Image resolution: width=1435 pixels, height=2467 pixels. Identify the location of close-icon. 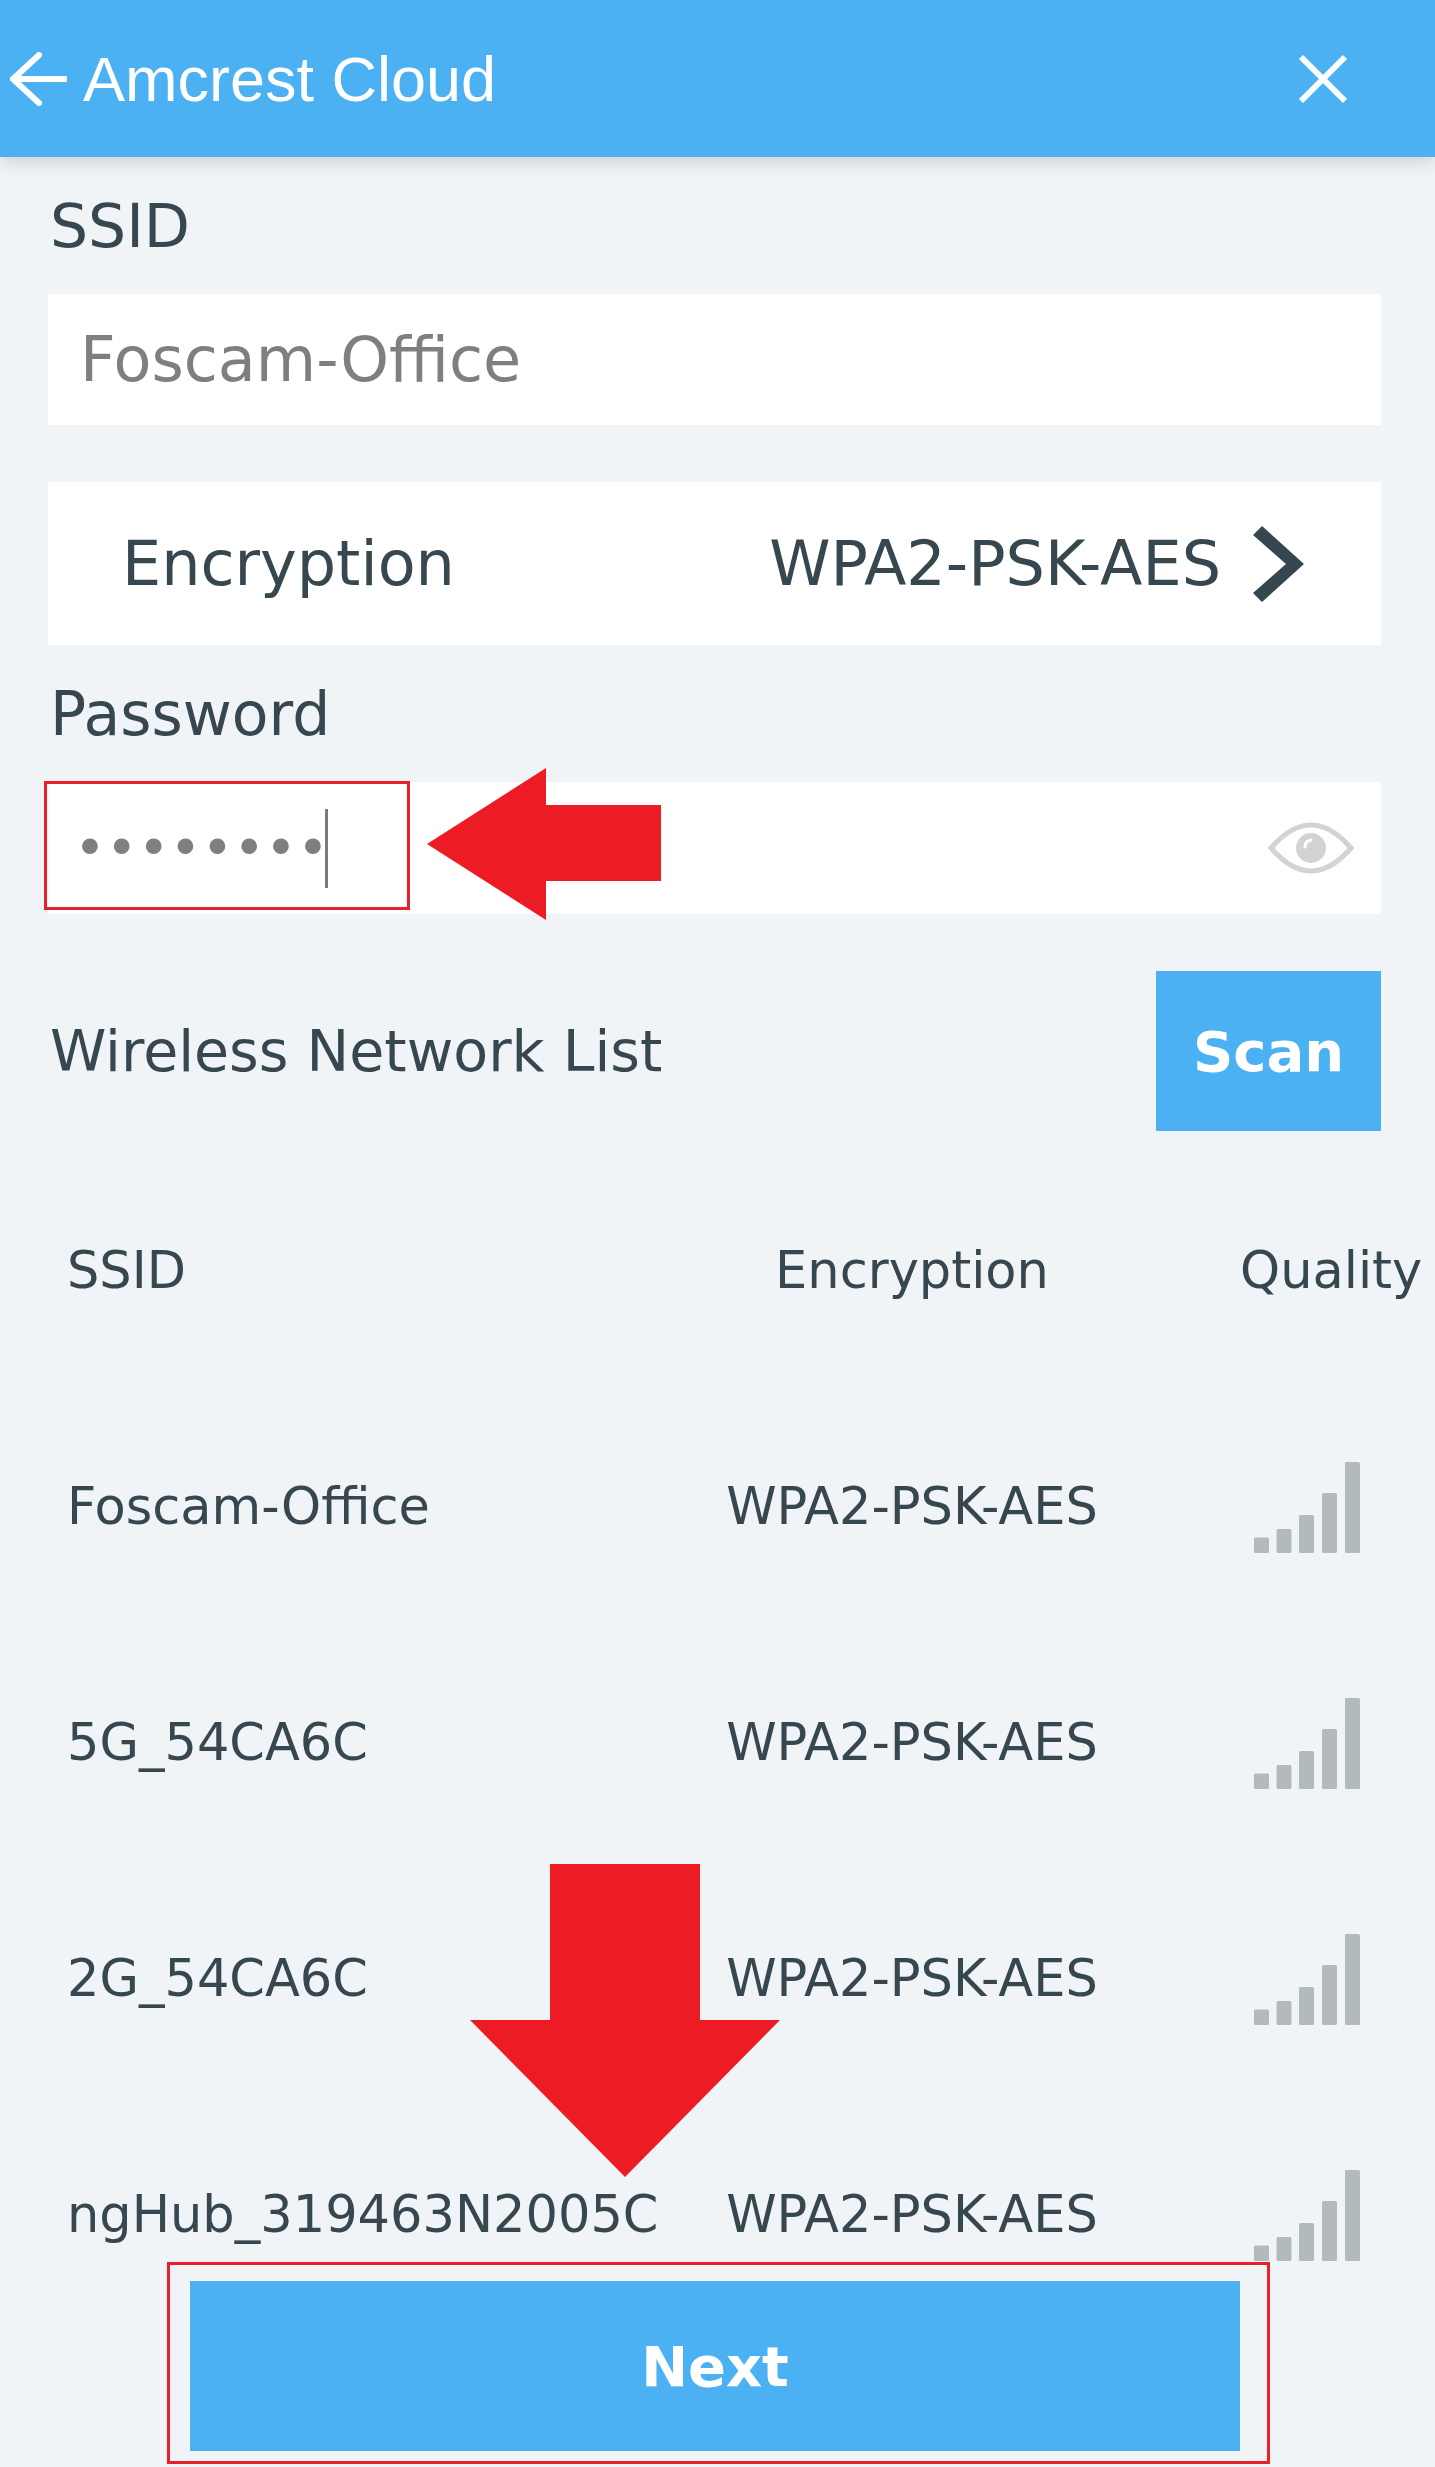
(1323, 78).